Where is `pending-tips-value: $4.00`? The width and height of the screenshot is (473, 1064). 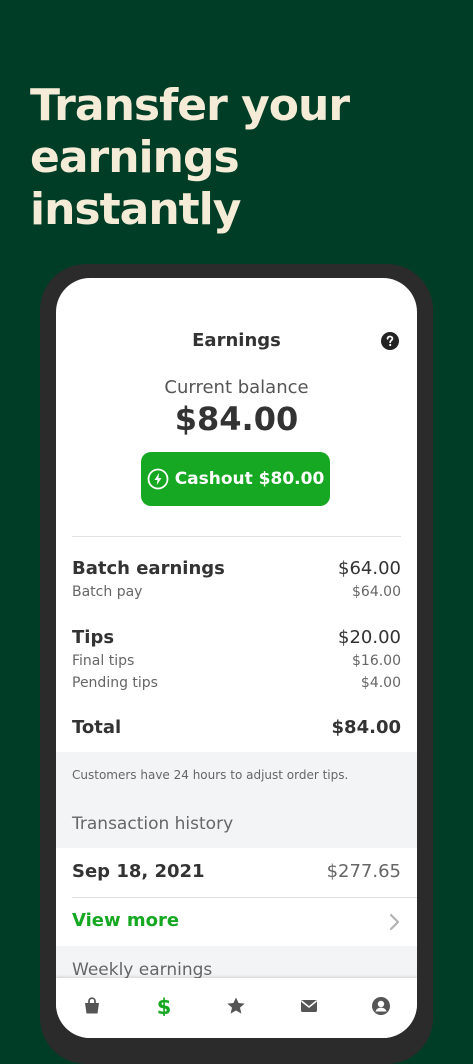 pending-tips-value: $4.00 is located at coordinates (380, 683).